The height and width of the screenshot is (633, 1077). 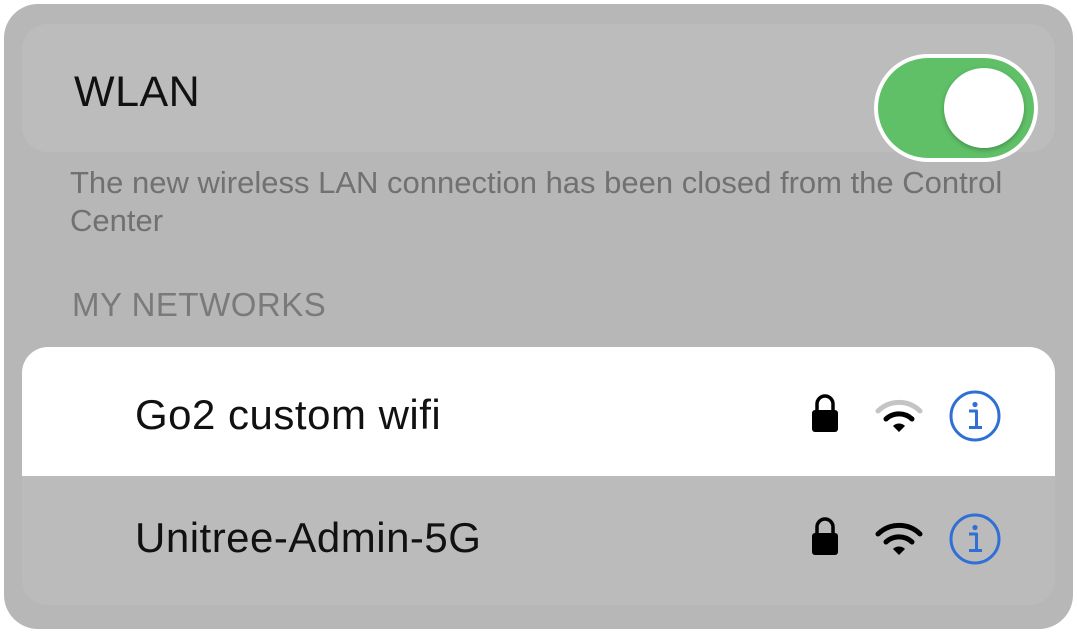 I want to click on network-name: Unitree-Admin-5G, so click(x=308, y=537).